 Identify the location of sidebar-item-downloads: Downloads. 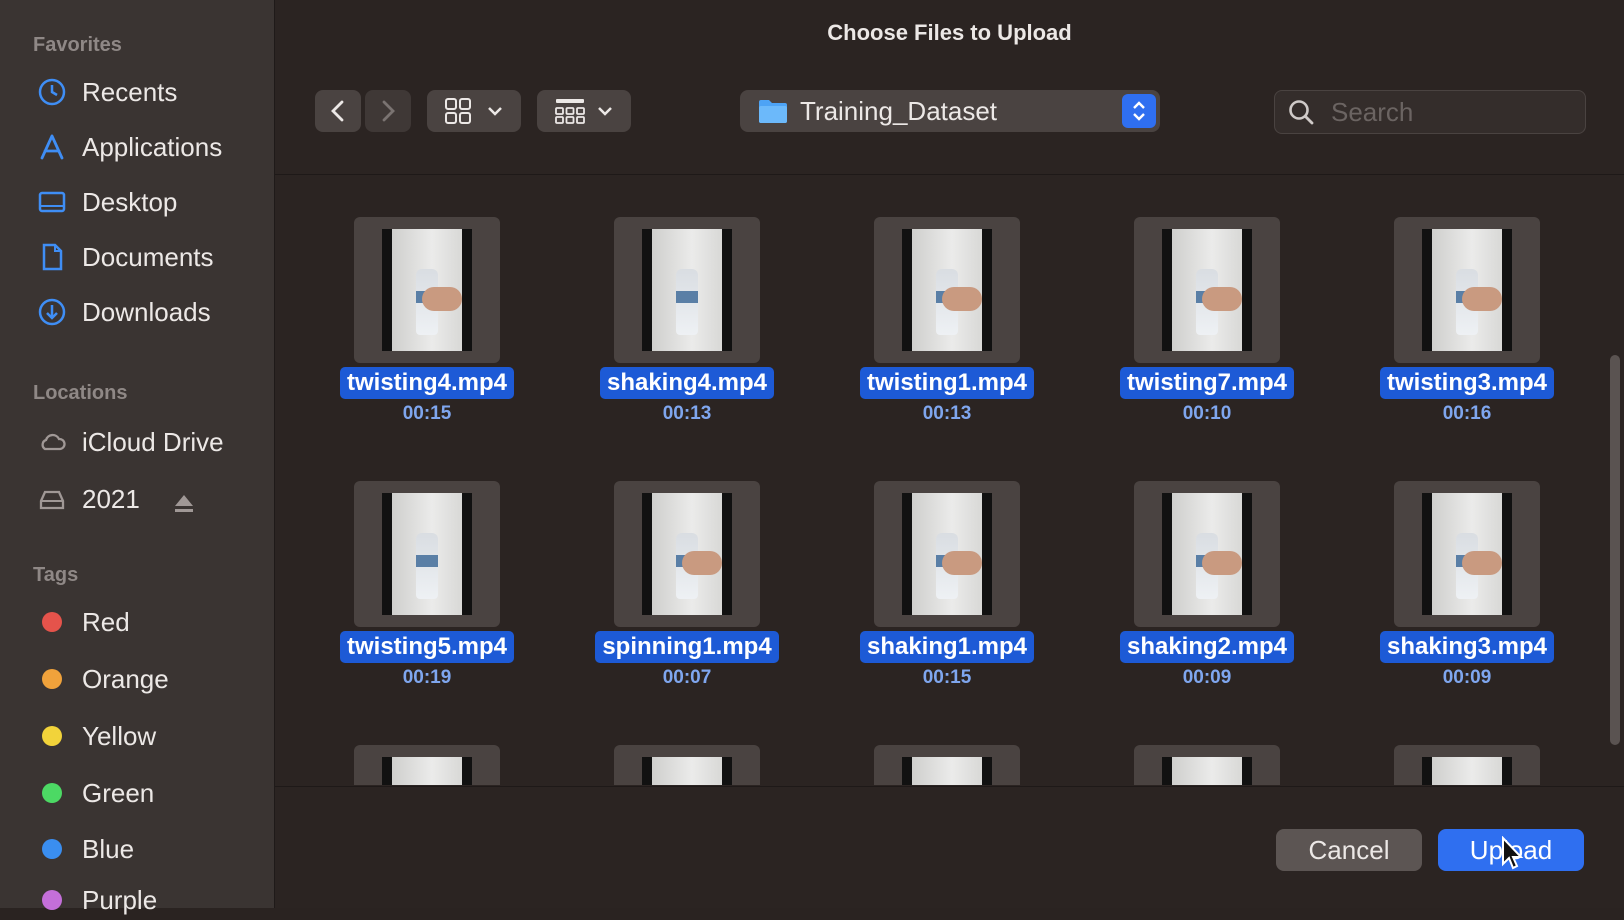
(136, 312).